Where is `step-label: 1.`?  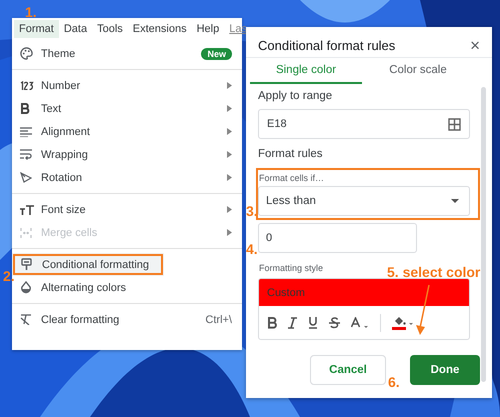
step-label: 1. is located at coordinates (31, 12).